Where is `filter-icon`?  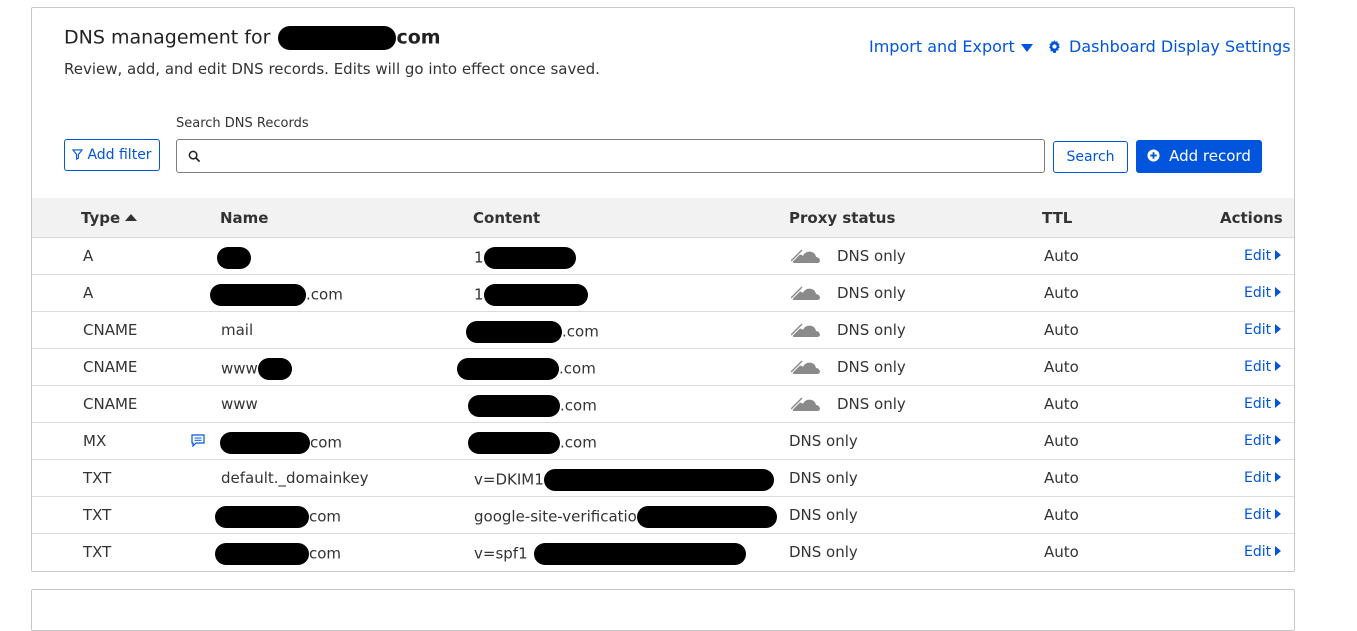
filter-icon is located at coordinates (78, 154).